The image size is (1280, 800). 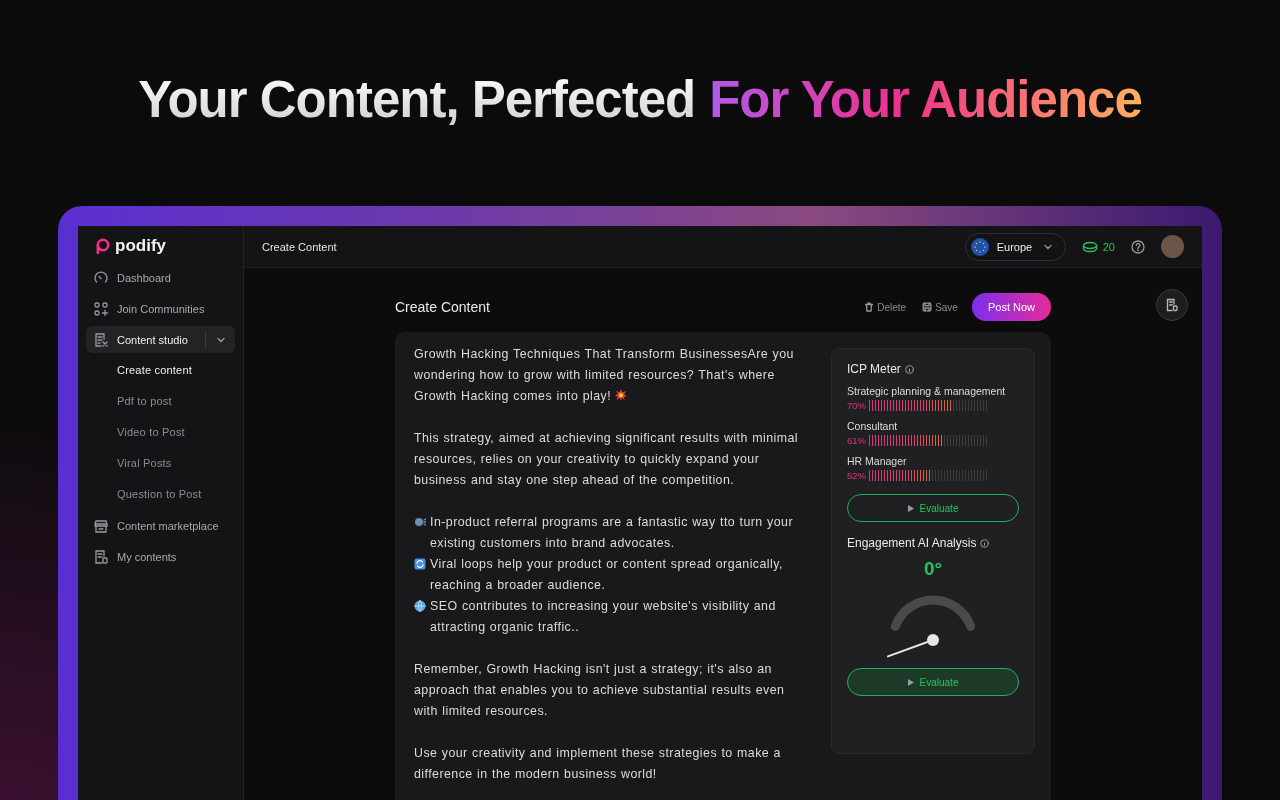 What do you see at coordinates (855, 440) in the screenshot?
I see `meter-reading: 61%` at bounding box center [855, 440].